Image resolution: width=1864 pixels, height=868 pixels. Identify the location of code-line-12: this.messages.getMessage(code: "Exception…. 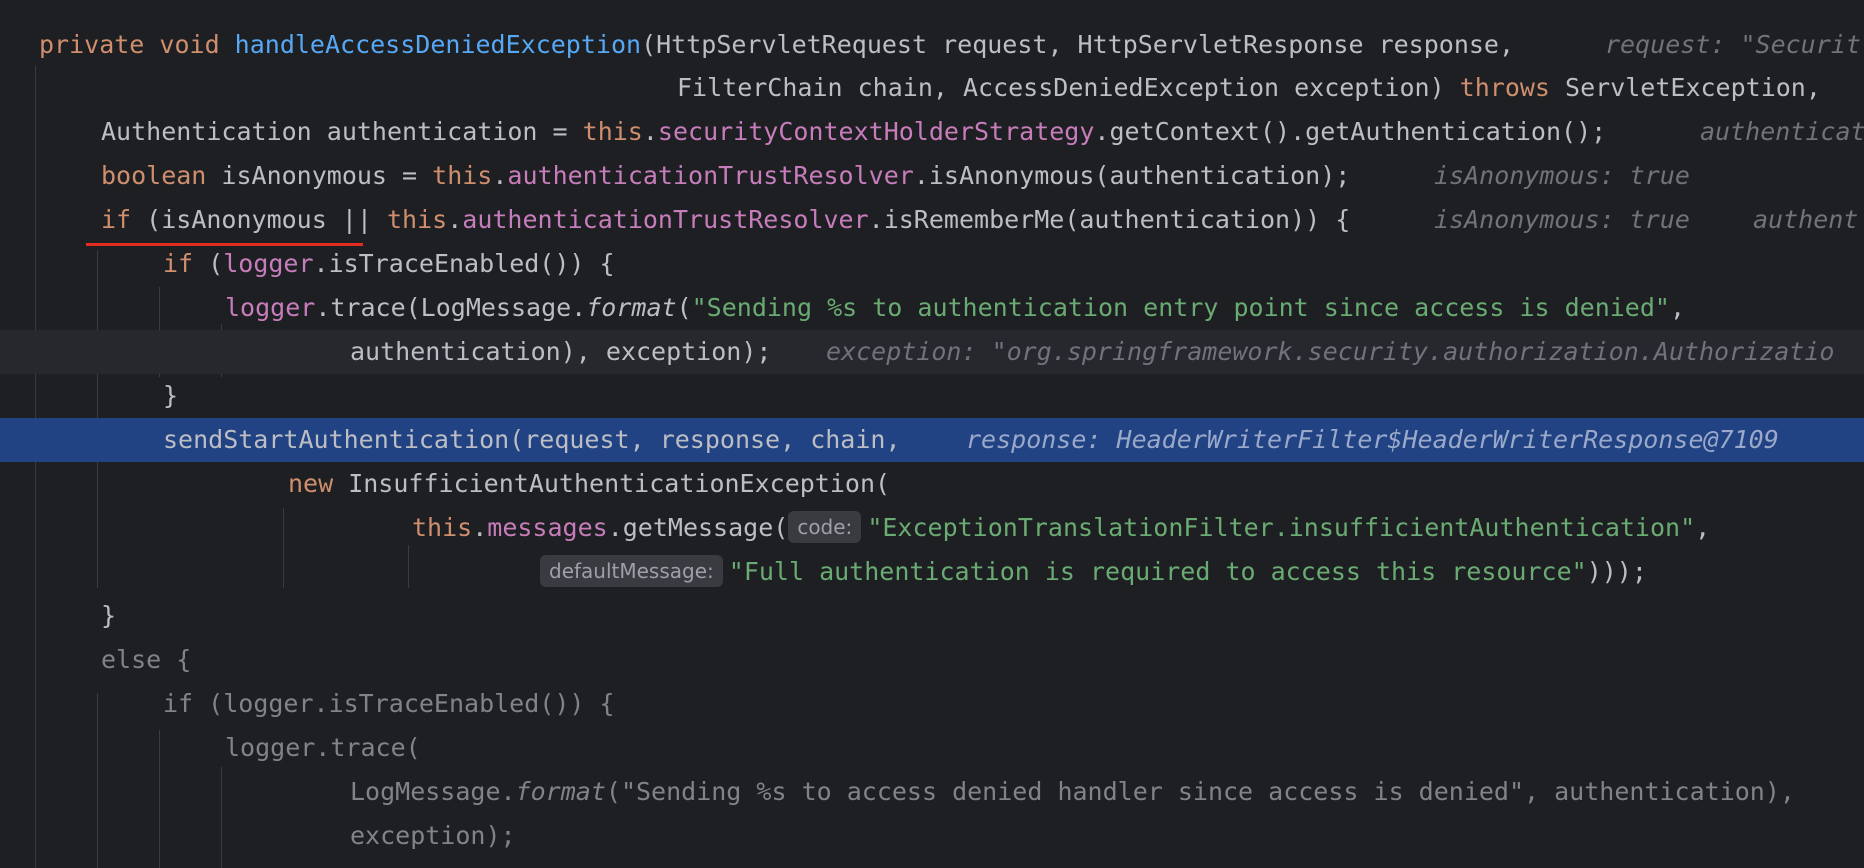
(932, 528).